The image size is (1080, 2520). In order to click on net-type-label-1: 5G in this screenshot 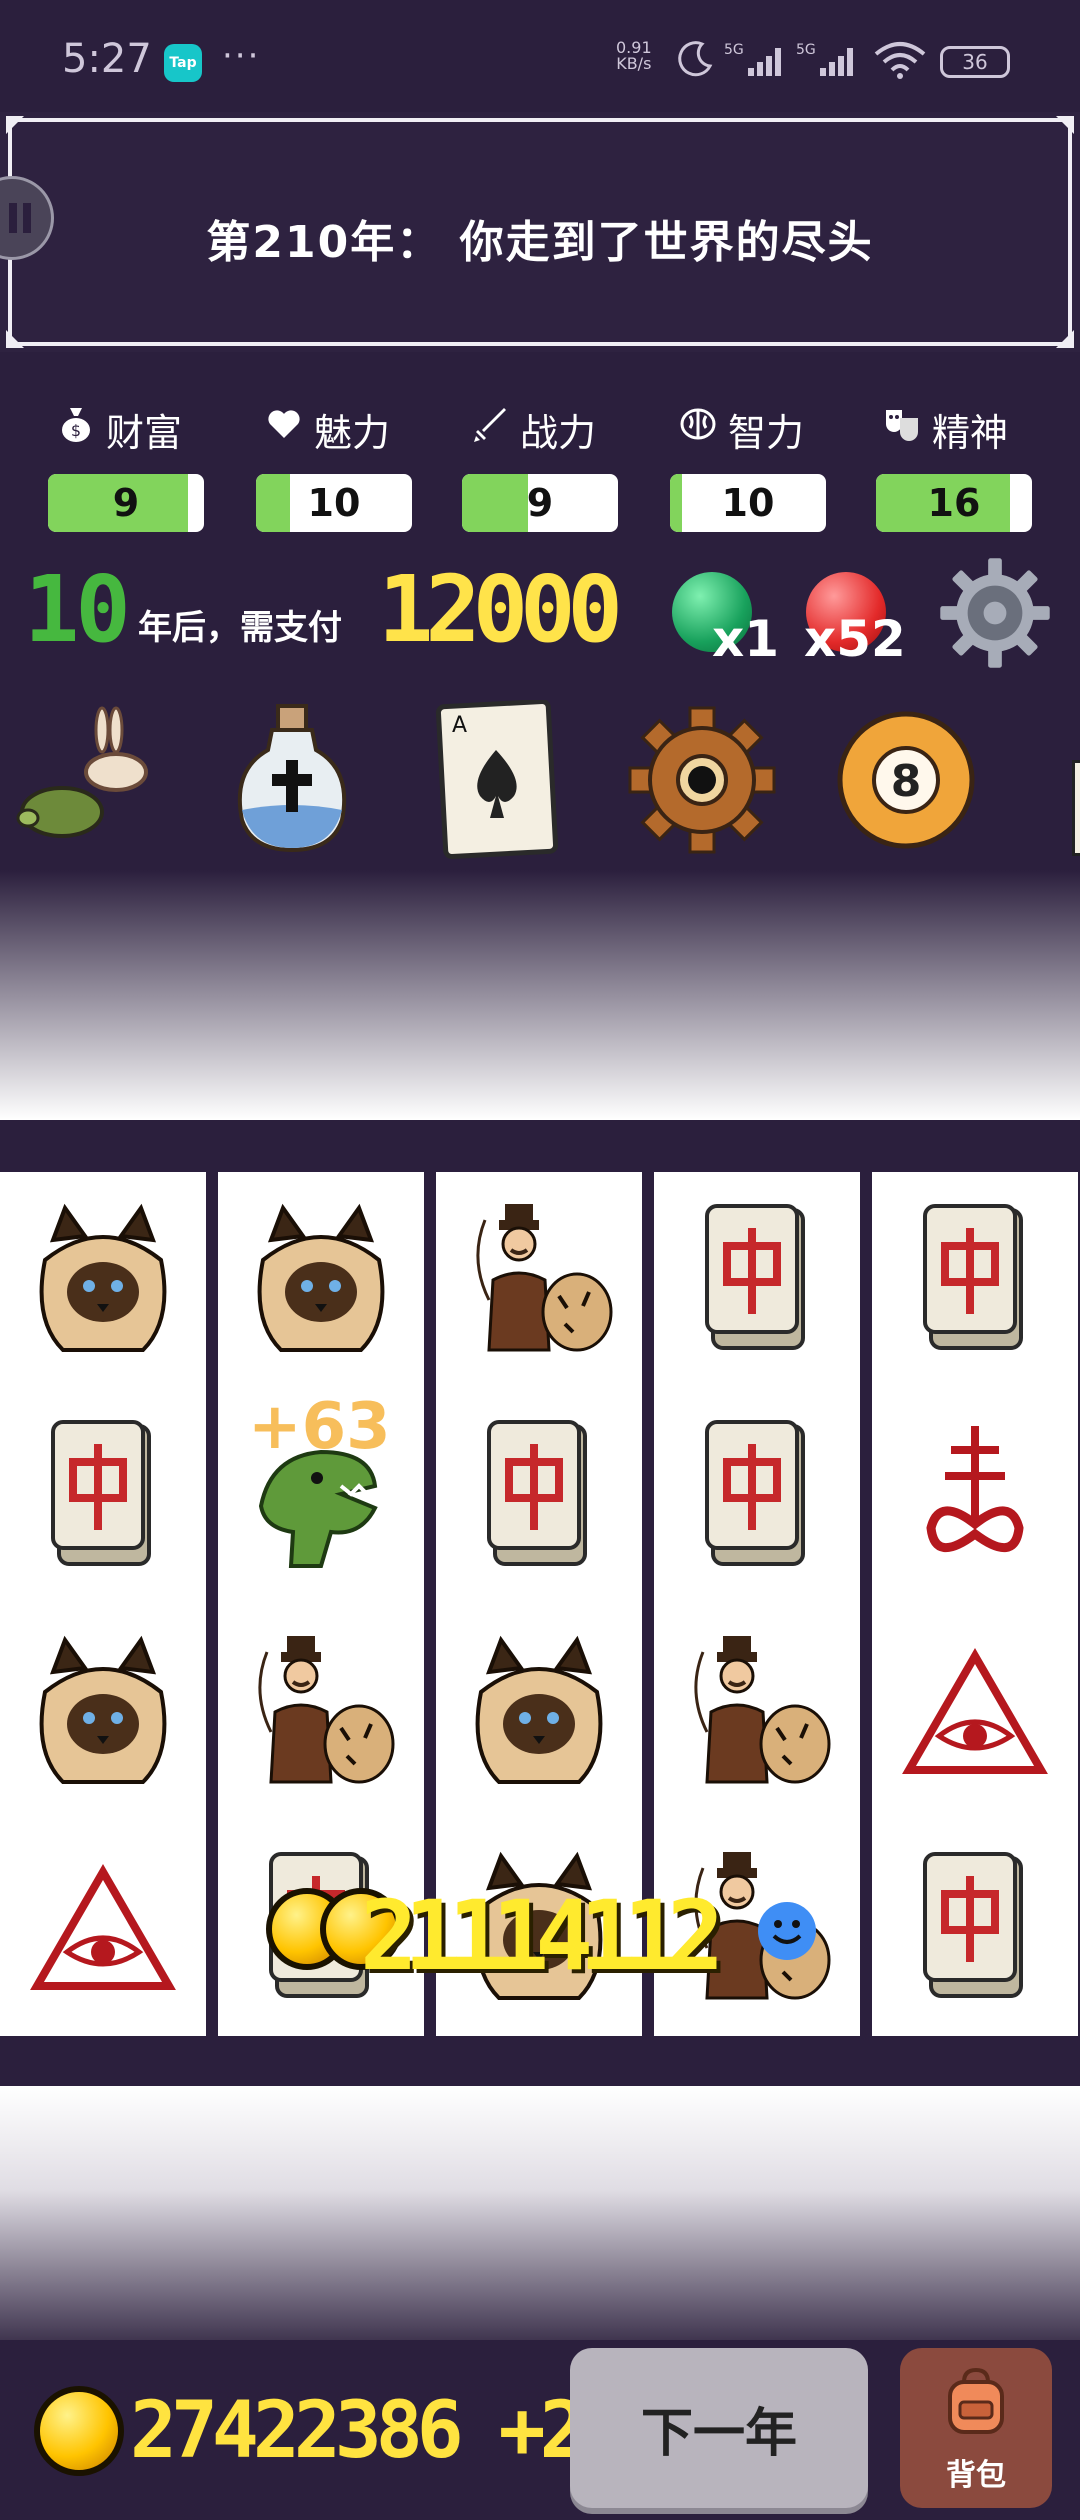, I will do `click(734, 50)`.